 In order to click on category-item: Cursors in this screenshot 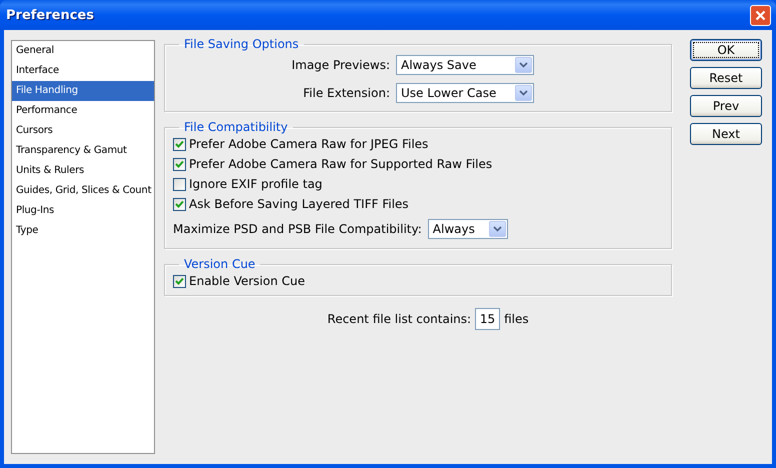, I will do `click(83, 131)`.